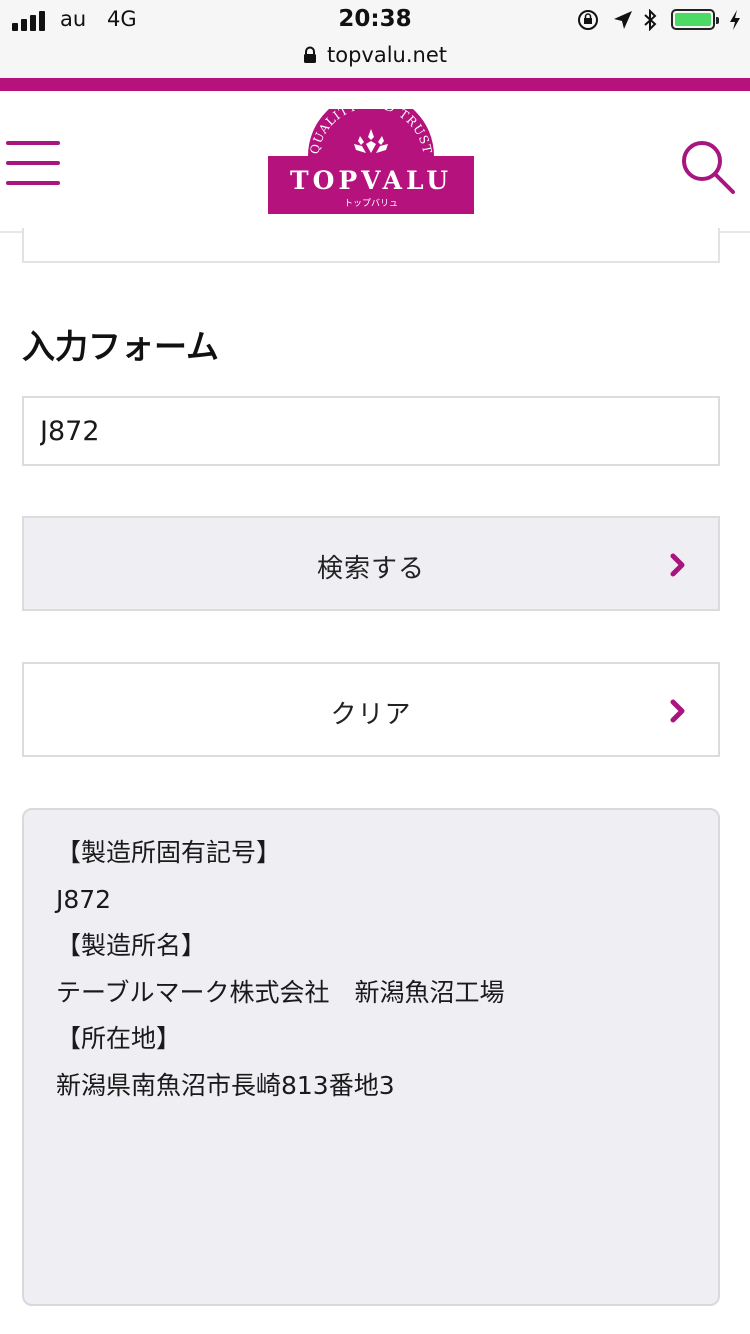  What do you see at coordinates (371, 161) in the screenshot?
I see `topvalu-logo: QUALITY AND TRUST TOPVALU トップバリュ` at bounding box center [371, 161].